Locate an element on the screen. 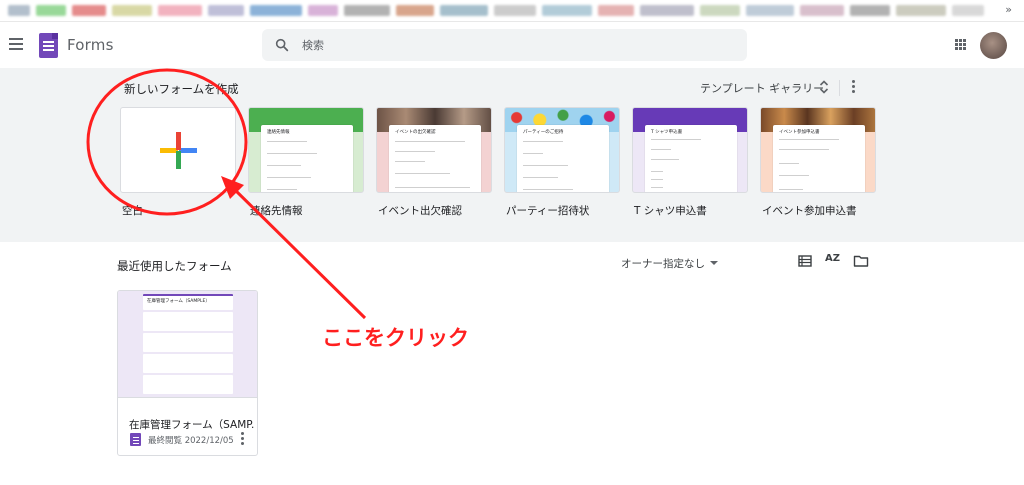 The width and height of the screenshot is (1024, 485). template-tshirt-signup: T シャツ申込書 T シャツ申込書 is located at coordinates (690, 162).